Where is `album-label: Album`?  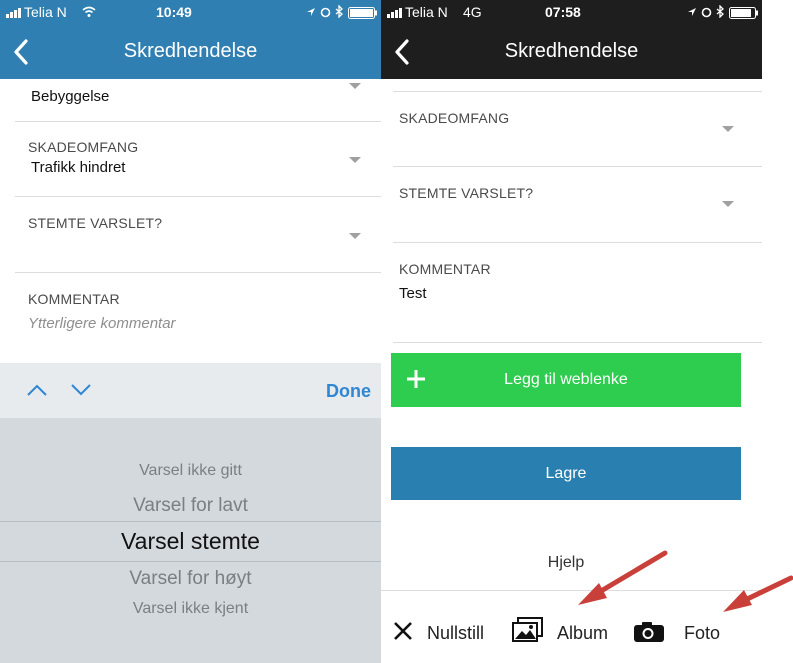
album-label: Album is located at coordinates (583, 633).